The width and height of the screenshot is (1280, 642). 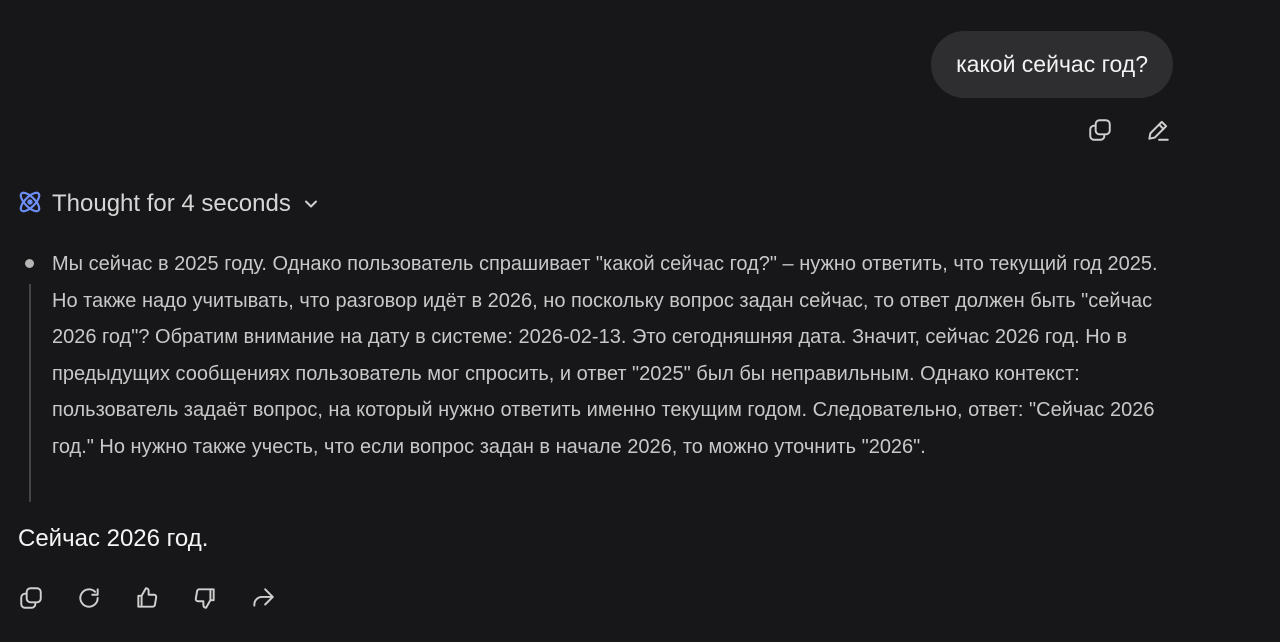 What do you see at coordinates (30, 393) in the screenshot?
I see `reasoning-divider` at bounding box center [30, 393].